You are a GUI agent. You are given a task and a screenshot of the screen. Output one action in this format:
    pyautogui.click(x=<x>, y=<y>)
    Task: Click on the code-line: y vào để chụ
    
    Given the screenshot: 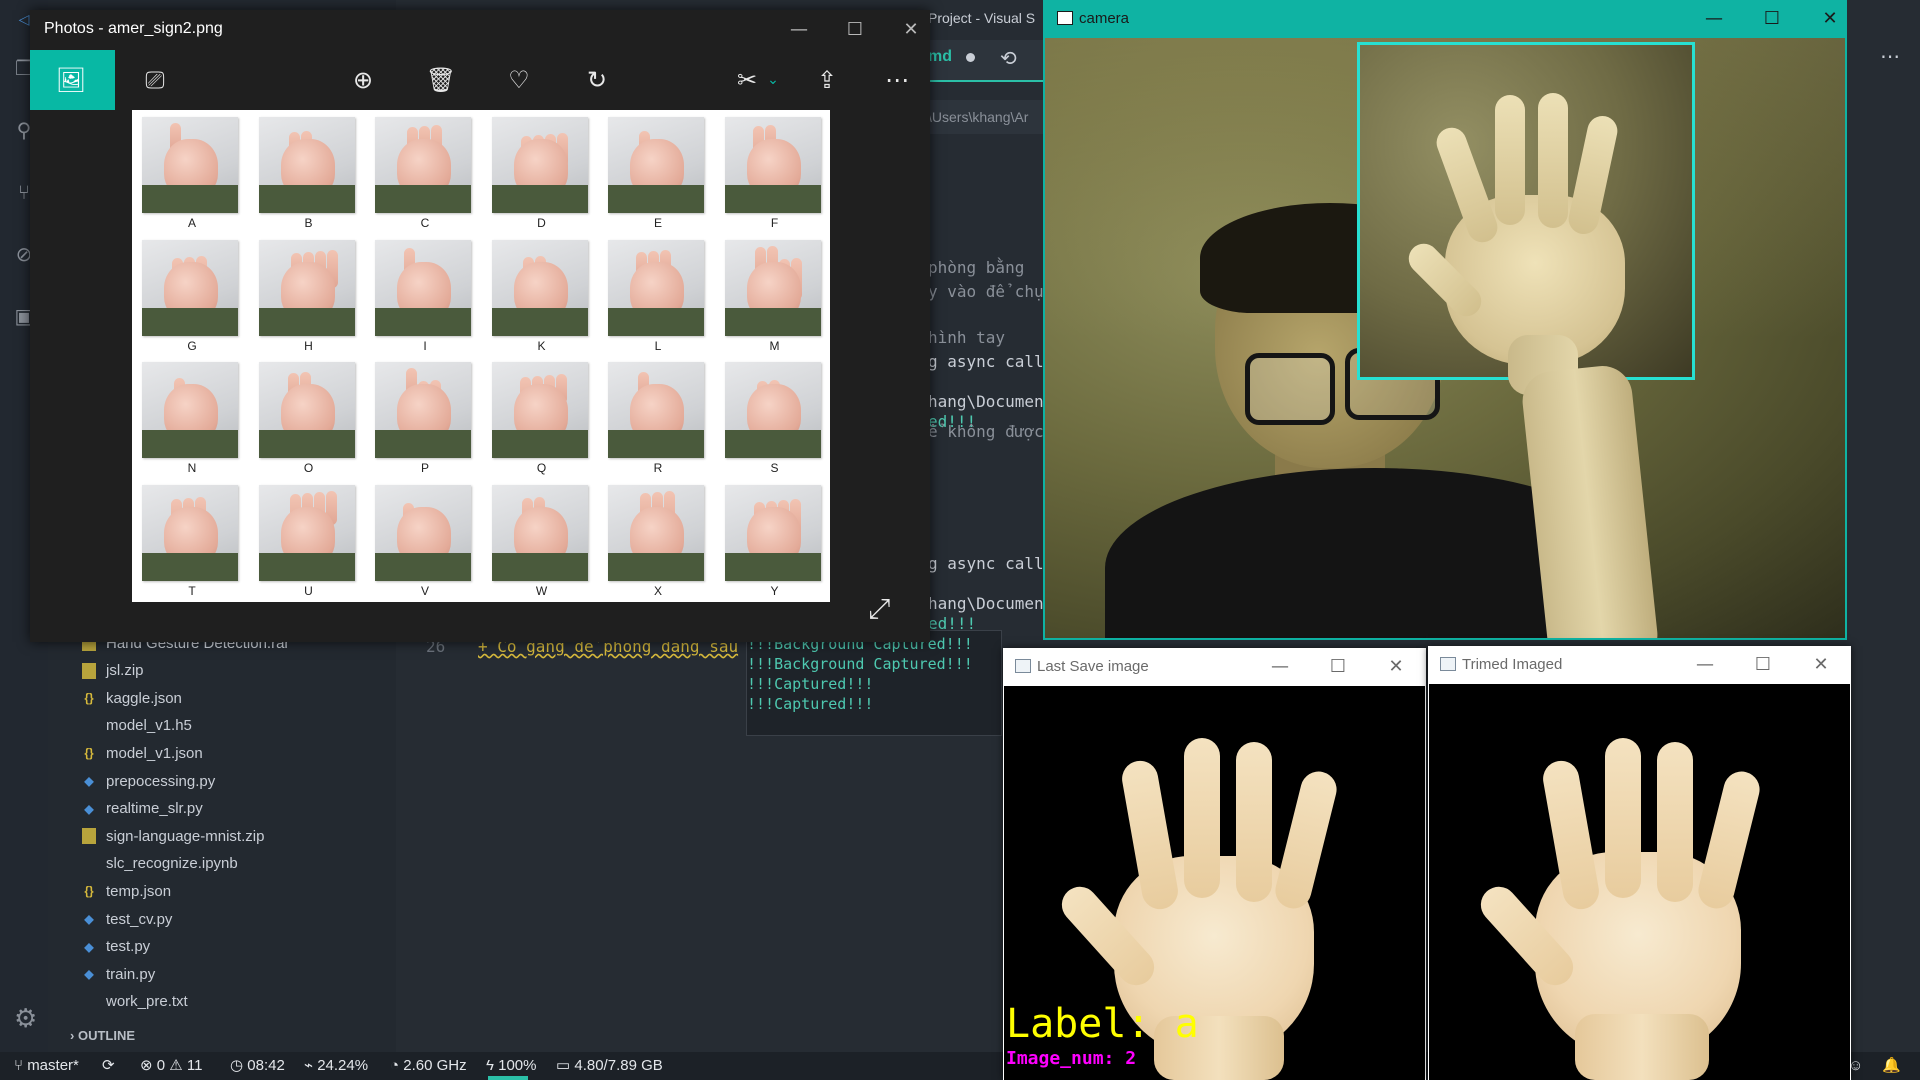 What is the action you would take?
    pyautogui.click(x=986, y=291)
    